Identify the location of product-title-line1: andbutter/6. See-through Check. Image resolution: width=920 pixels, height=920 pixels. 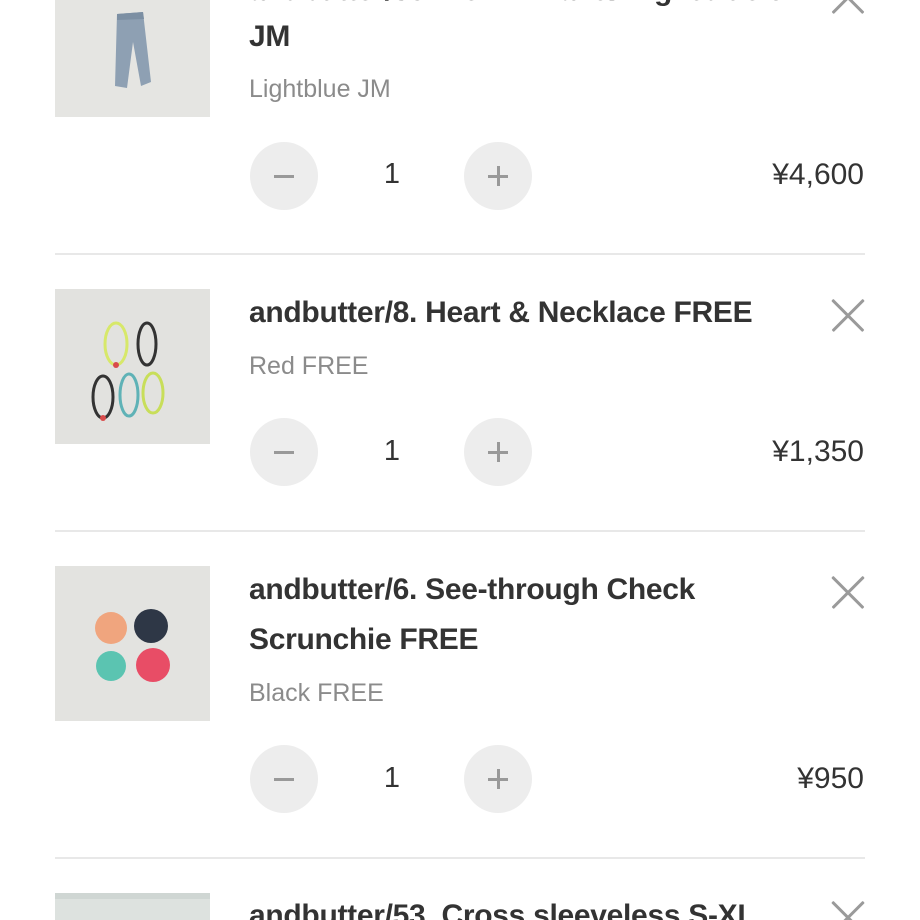
(472, 590).